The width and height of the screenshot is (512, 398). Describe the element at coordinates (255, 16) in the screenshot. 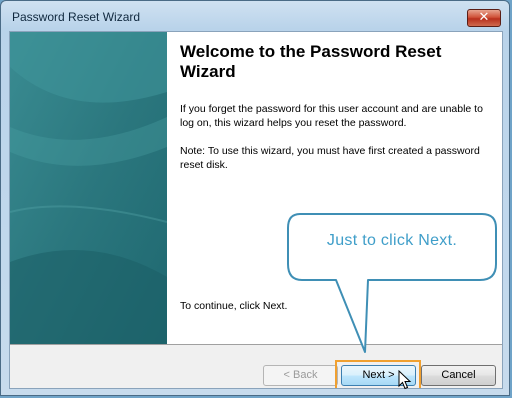

I see `title-bar: Password Reset Wizard ✕` at that location.